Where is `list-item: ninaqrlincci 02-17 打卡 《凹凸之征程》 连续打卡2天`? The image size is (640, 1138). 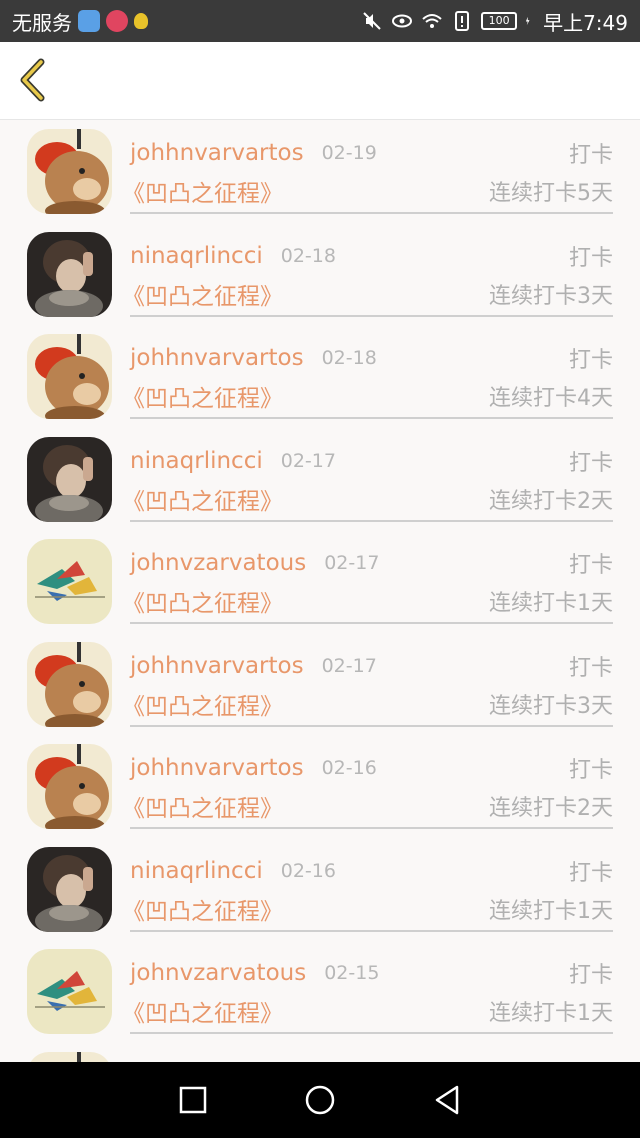 list-item: ninaqrlincci 02-17 打卡 《凹凸之征程》 连续打卡2天 is located at coordinates (320, 479).